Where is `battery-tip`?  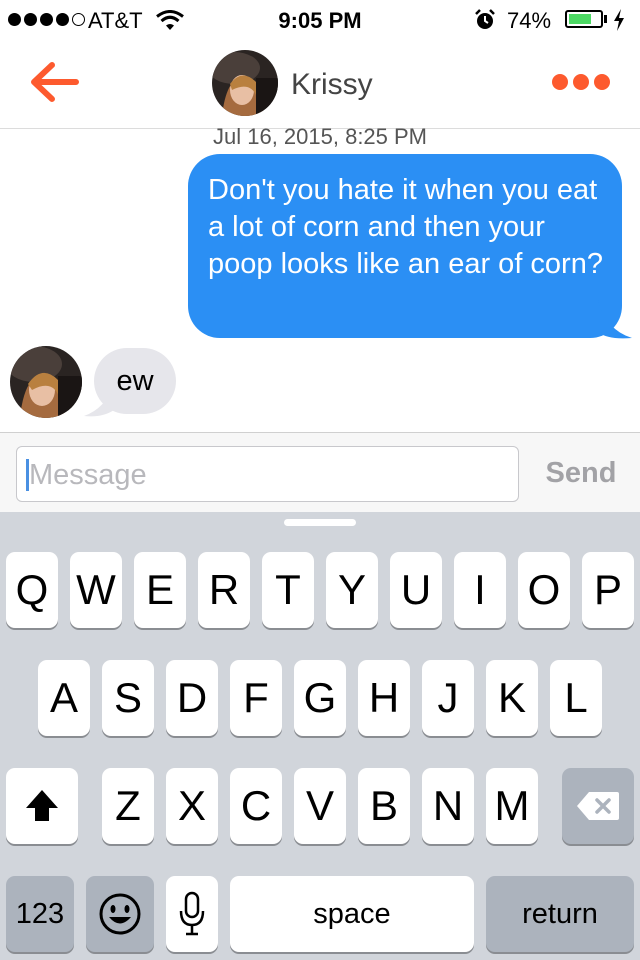
battery-tip is located at coordinates (605, 19).